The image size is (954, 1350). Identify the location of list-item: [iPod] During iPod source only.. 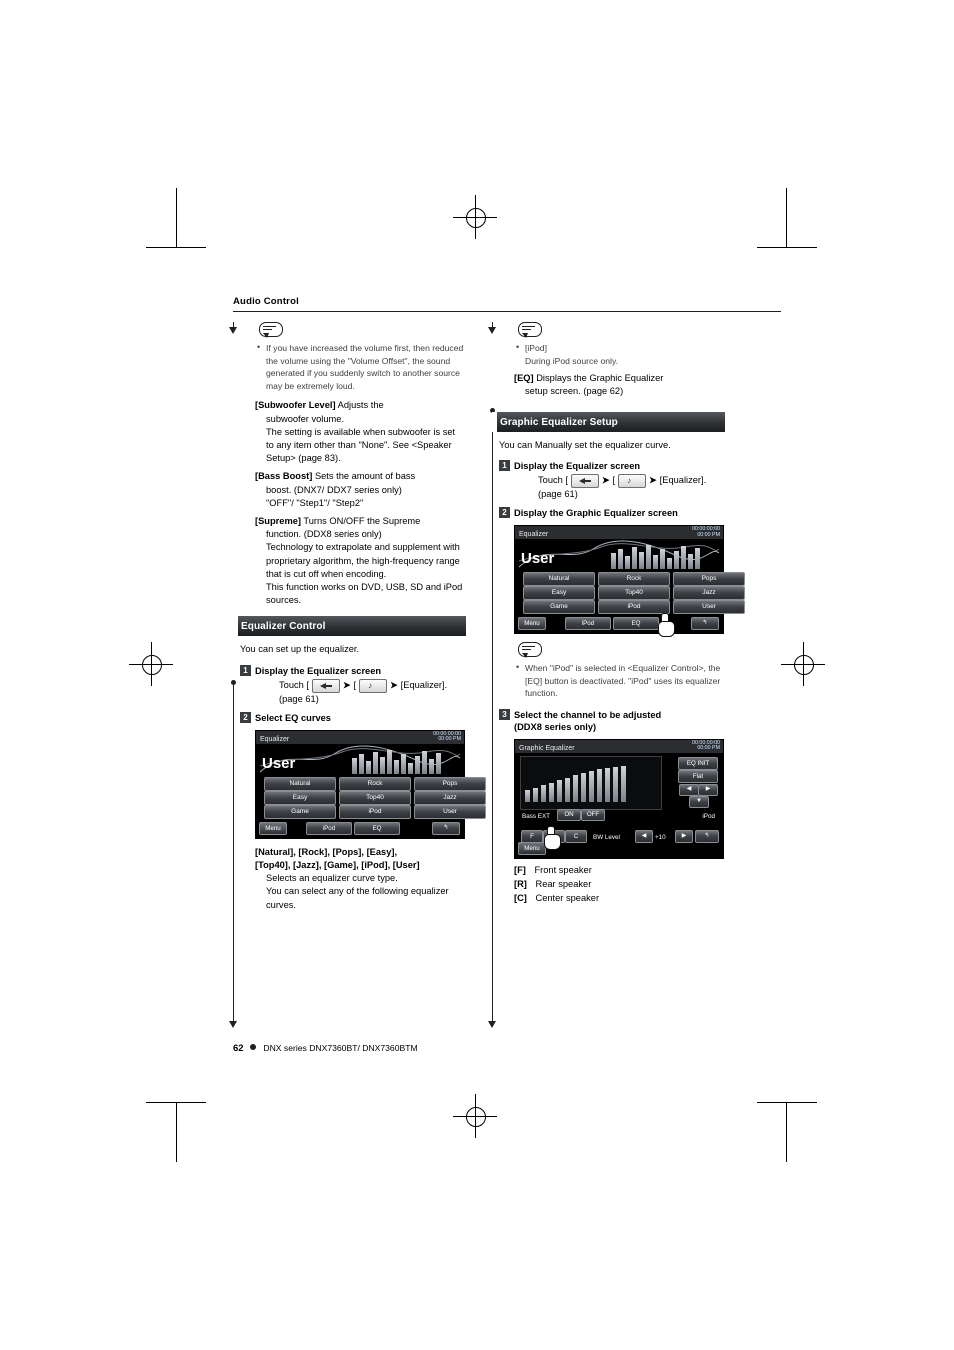
(619, 354).